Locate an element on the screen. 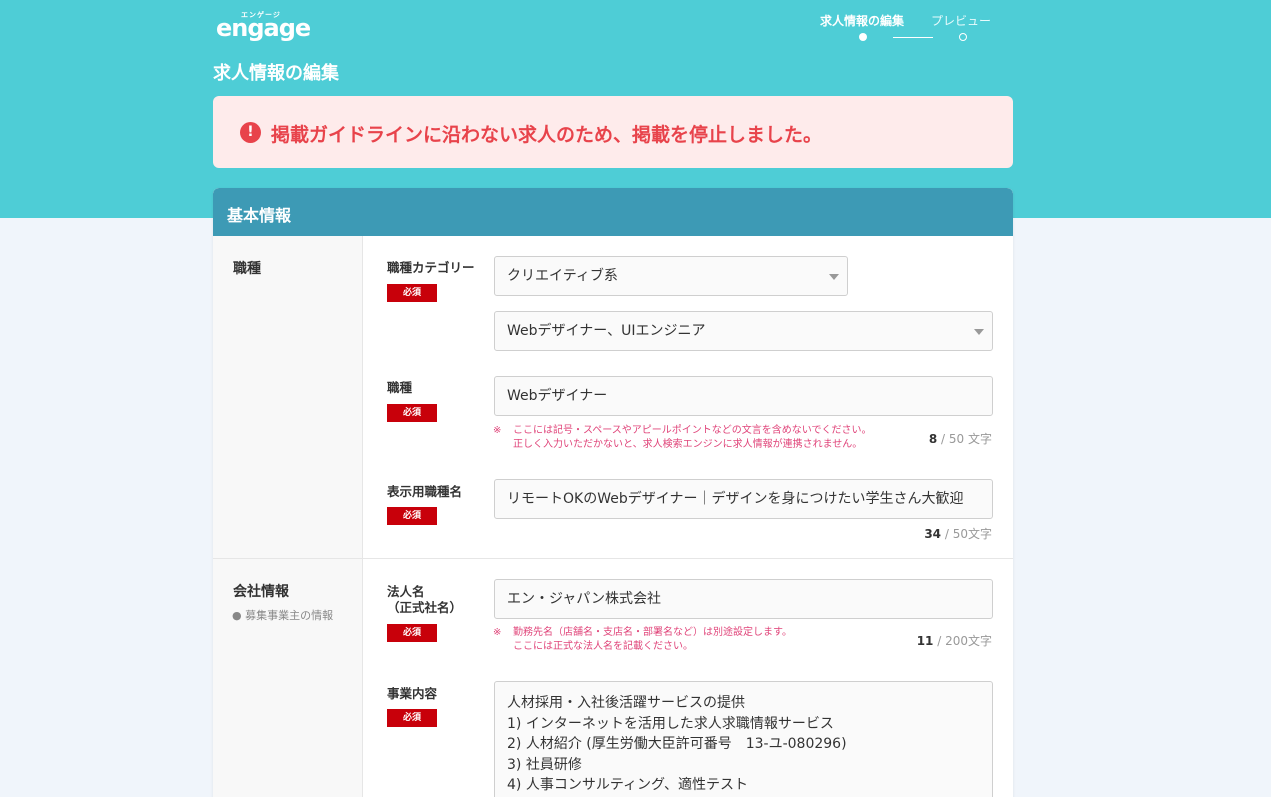 The width and height of the screenshot is (1271, 797). corp-name-label-2: （正式社名） is located at coordinates (425, 607).